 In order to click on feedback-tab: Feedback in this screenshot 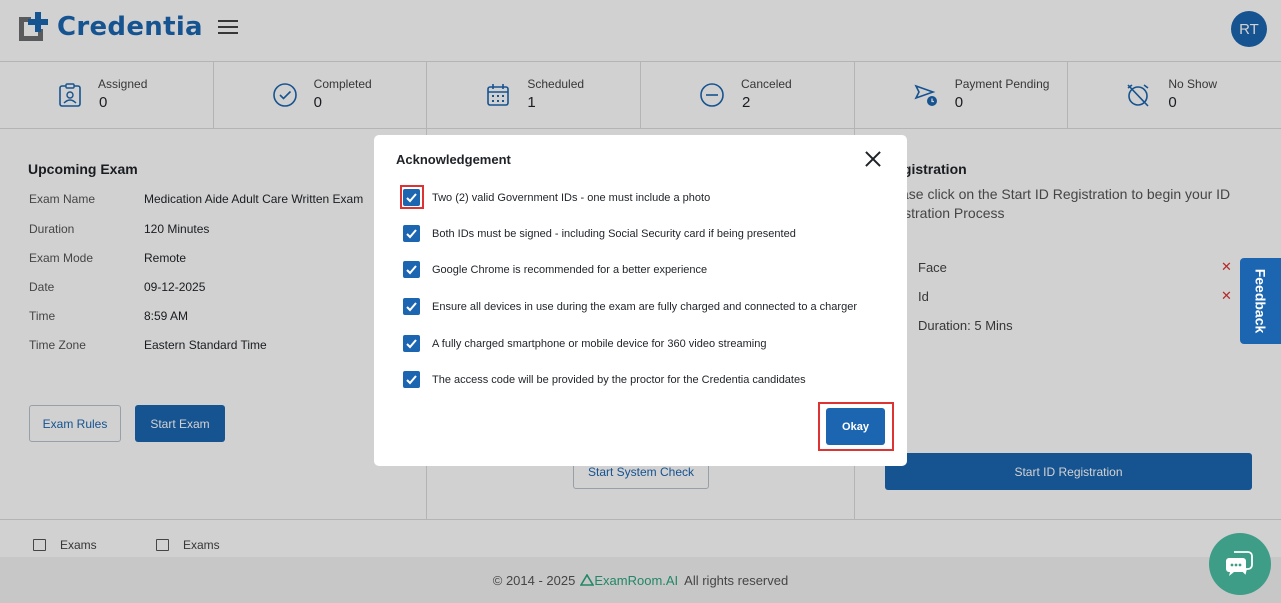, I will do `click(1260, 301)`.